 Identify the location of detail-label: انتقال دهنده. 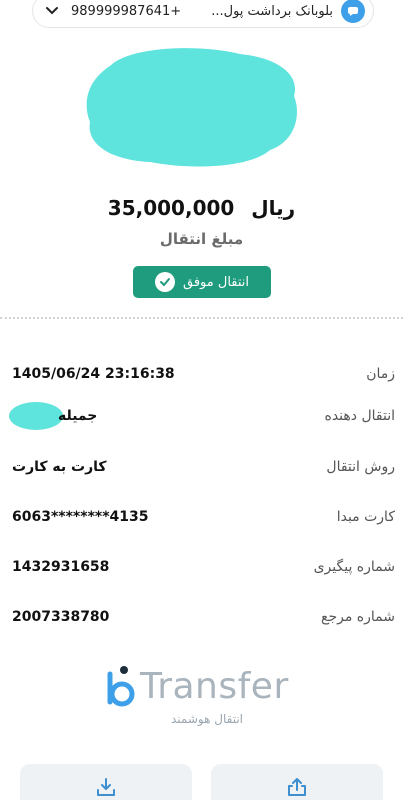
(359, 416).